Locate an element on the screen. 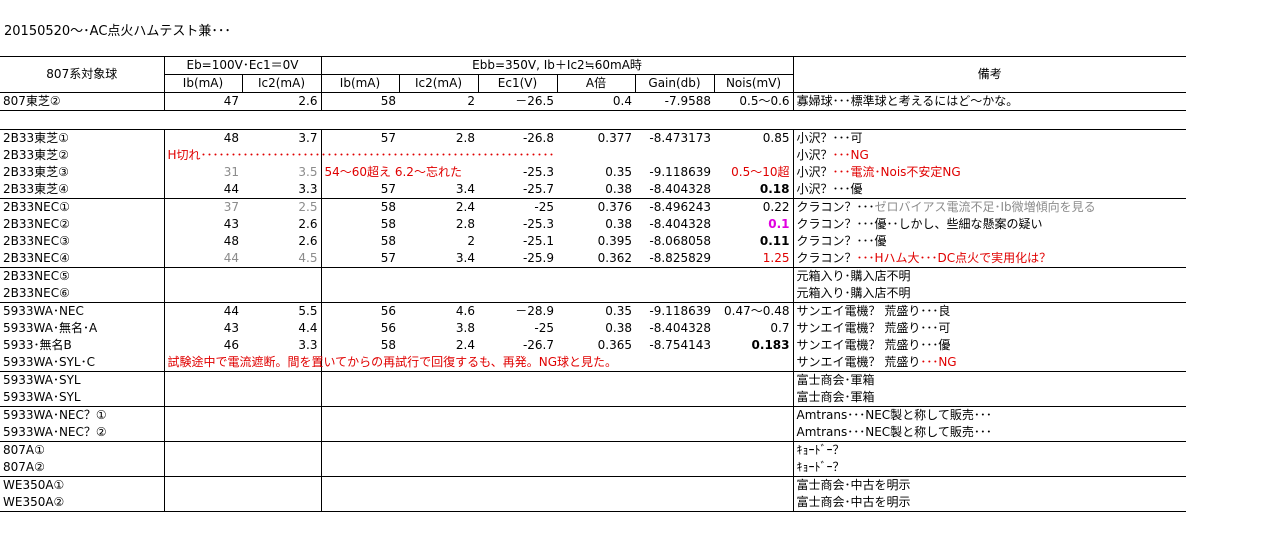 Image resolution: width=1262 pixels, height=552 pixels. remark-highlight: ･･･NG is located at coordinates (850, 155).